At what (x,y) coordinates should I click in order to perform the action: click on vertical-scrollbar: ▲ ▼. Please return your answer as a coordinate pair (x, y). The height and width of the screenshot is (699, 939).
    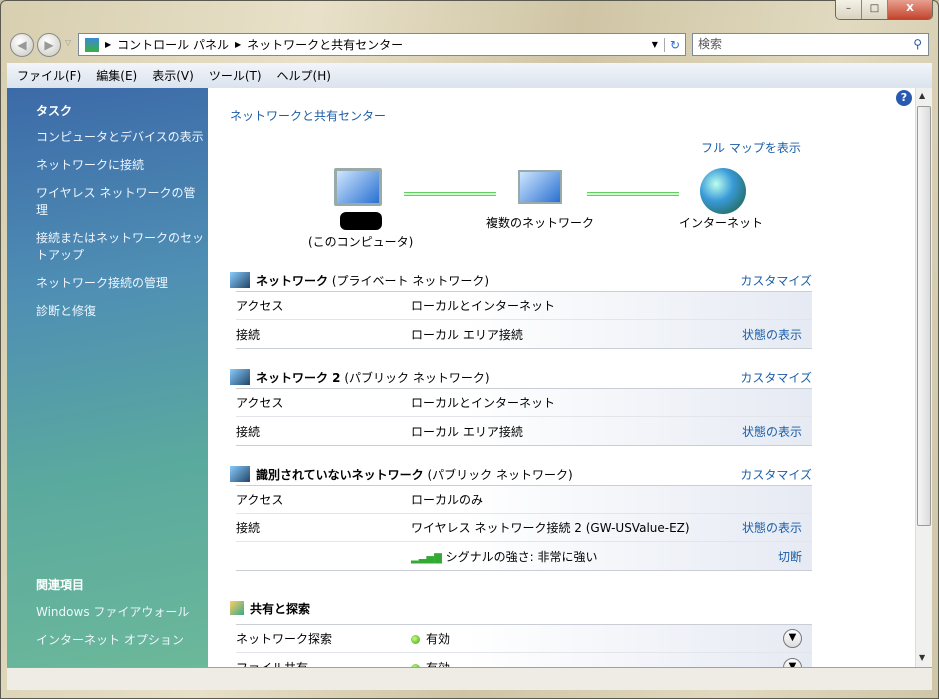
    Looking at the image, I should click on (923, 377).